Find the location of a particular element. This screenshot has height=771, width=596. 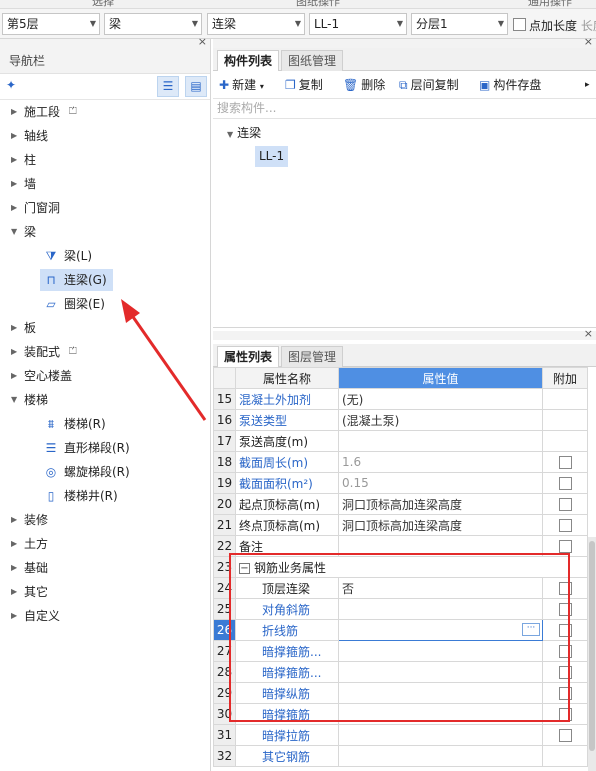

nav-subitem: ▱ 圈梁(E) is located at coordinates (76, 304).